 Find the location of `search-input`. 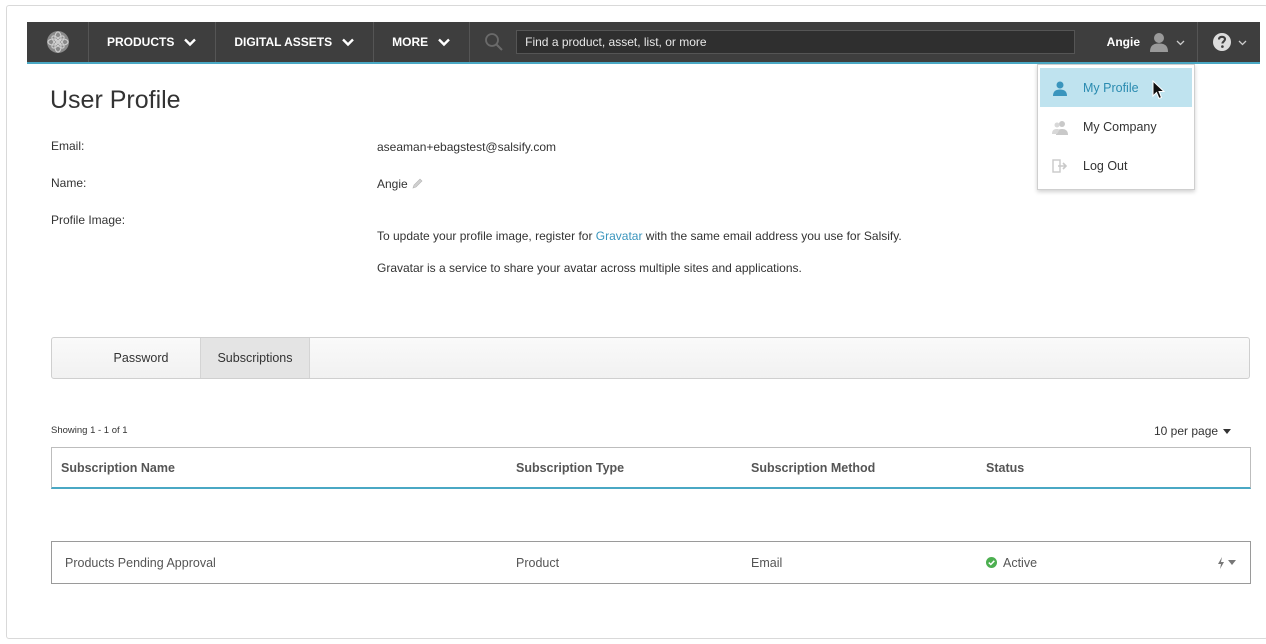

search-input is located at coordinates (795, 42).